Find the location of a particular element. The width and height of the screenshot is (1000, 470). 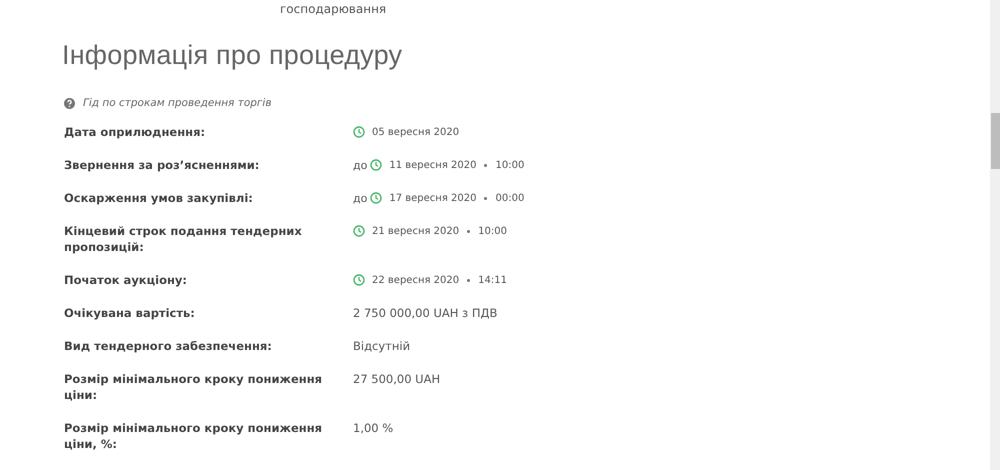

field-label: Очікувана вартість: is located at coordinates (130, 313).